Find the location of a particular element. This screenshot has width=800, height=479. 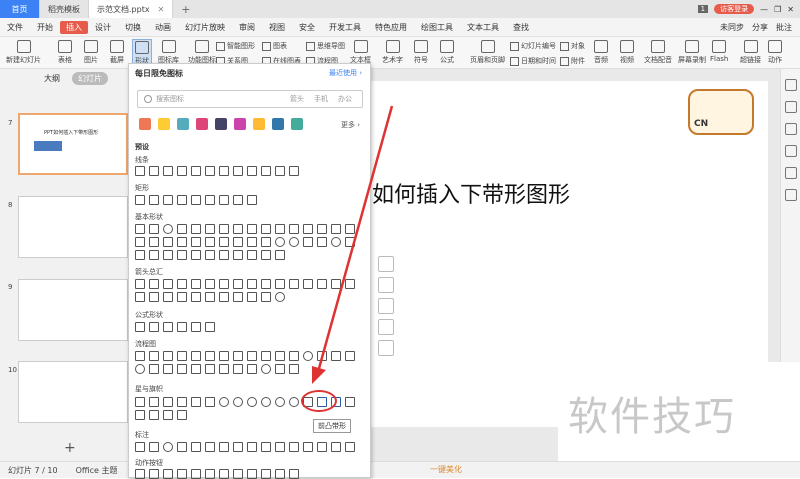

shape-arc is located at coordinates (196, 255).